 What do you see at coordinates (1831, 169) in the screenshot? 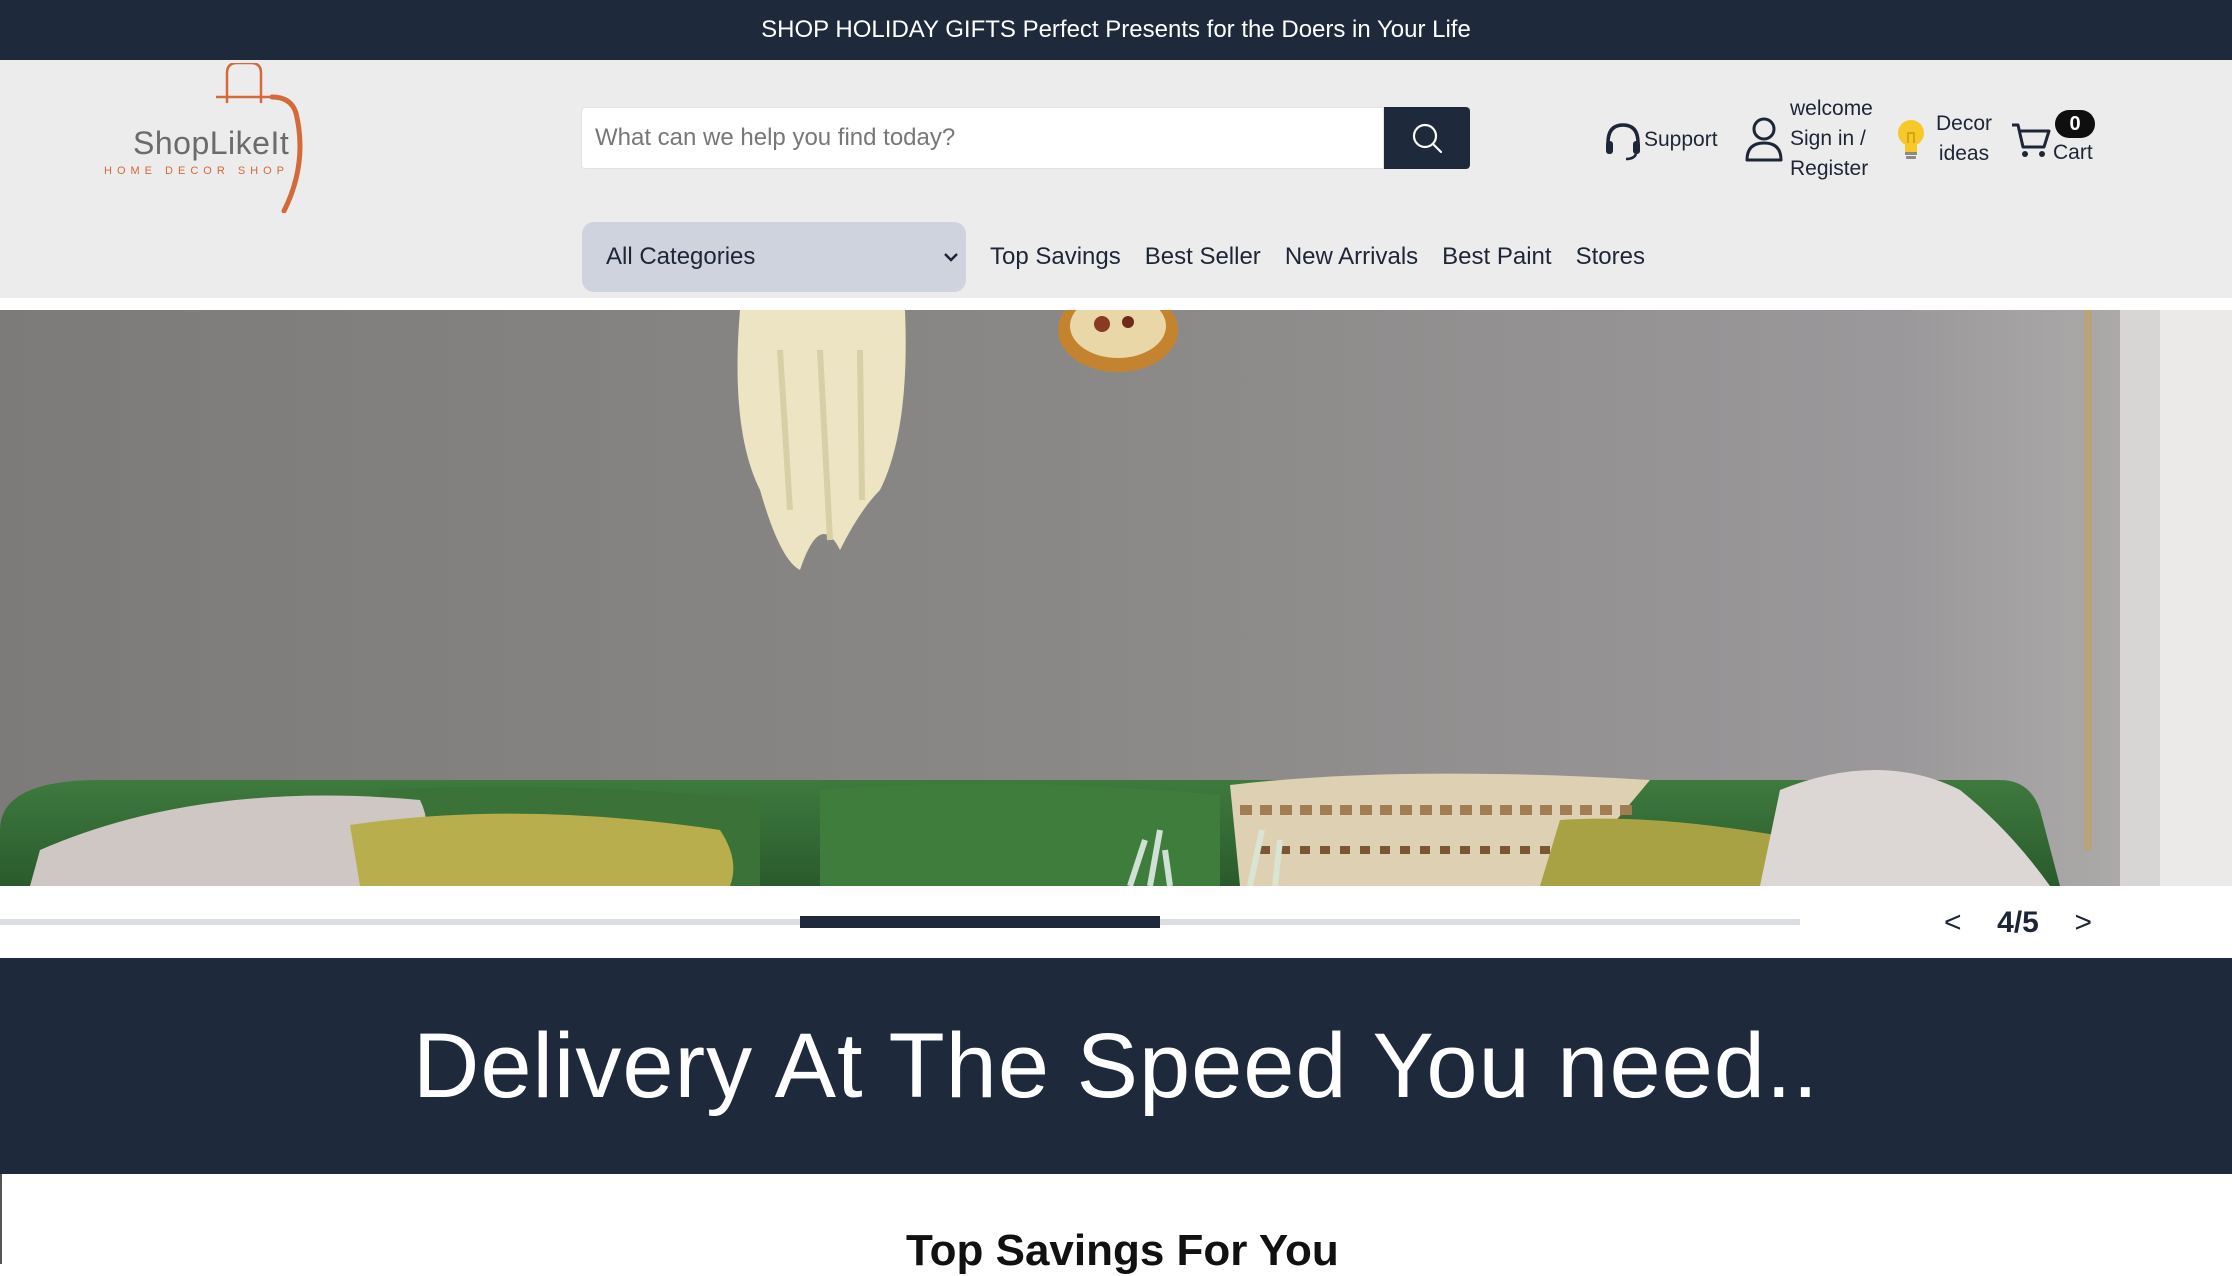
I see `account-register: Register` at bounding box center [1831, 169].